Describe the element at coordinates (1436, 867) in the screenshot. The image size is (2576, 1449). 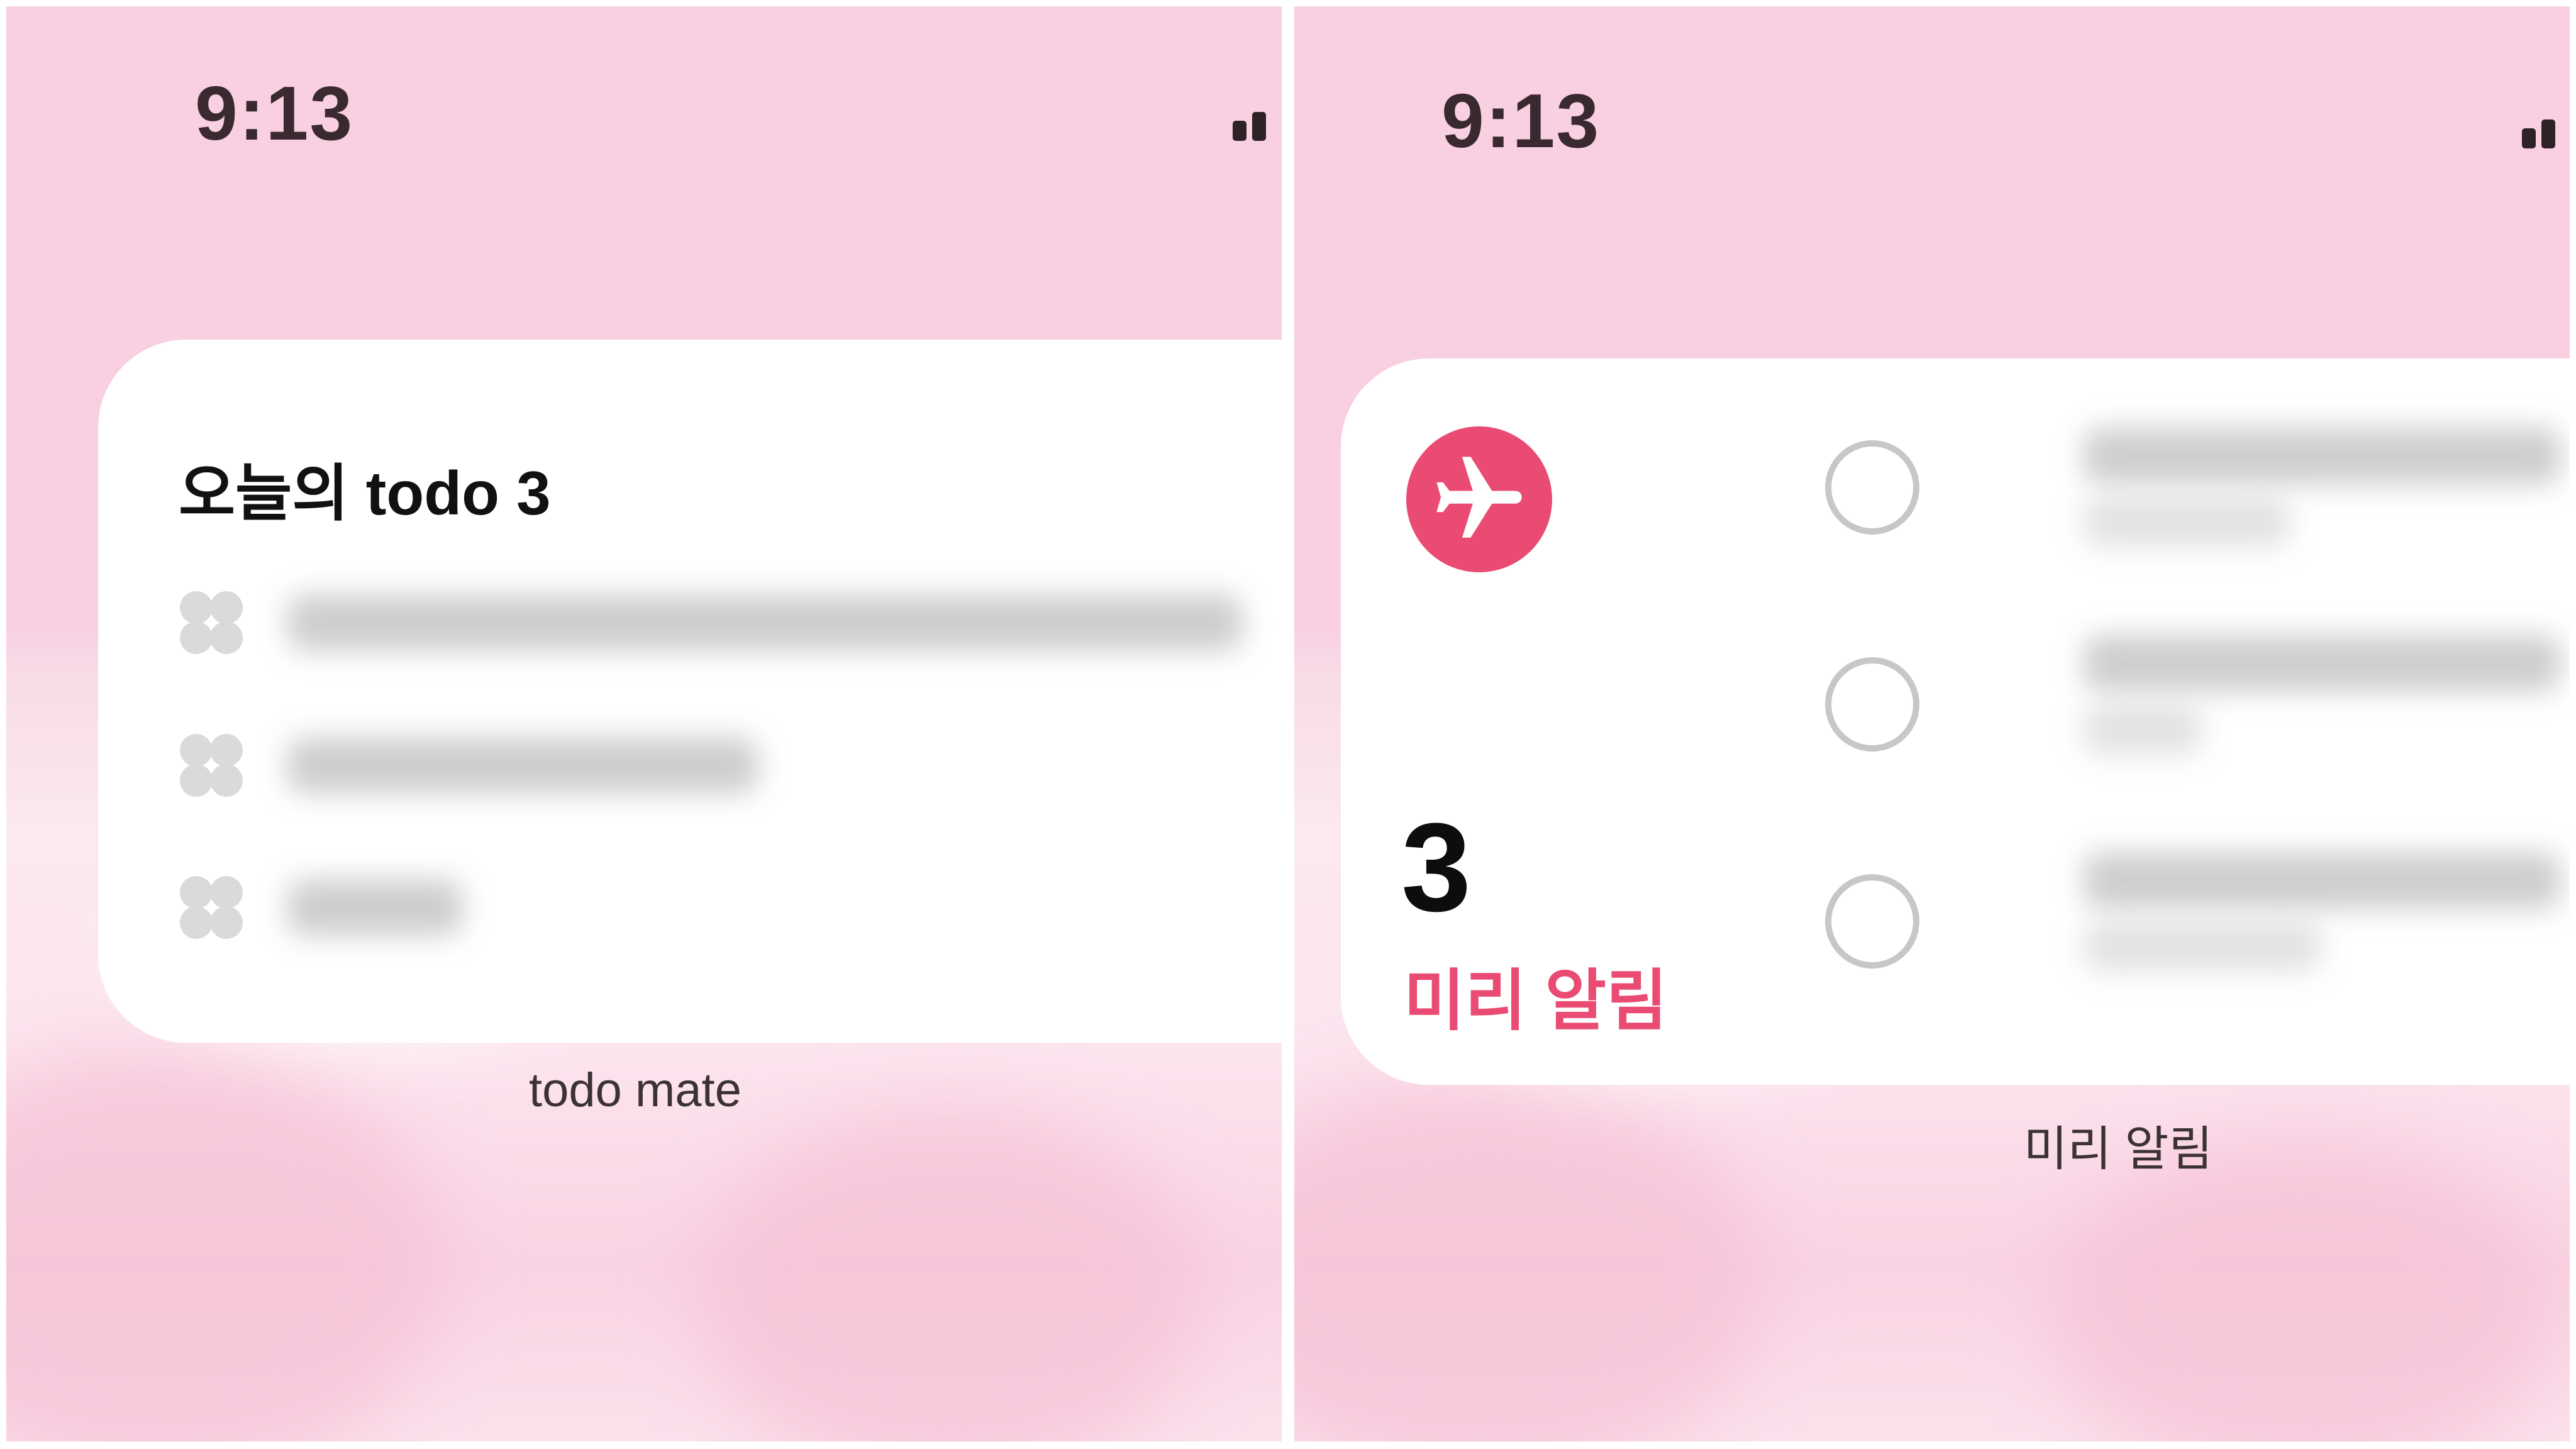
I see `reminder-count: 3` at that location.